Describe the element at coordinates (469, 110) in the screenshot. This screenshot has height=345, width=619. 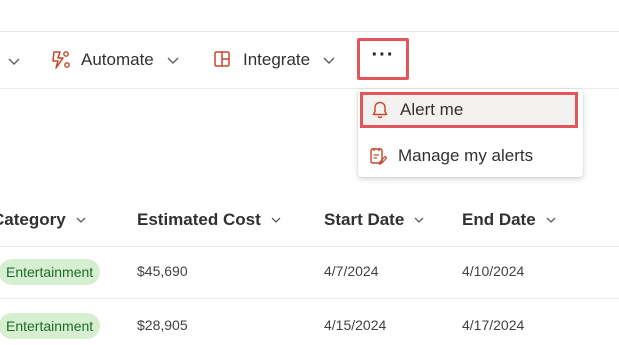
I see `alert-me-menu-item: Alert me` at that location.